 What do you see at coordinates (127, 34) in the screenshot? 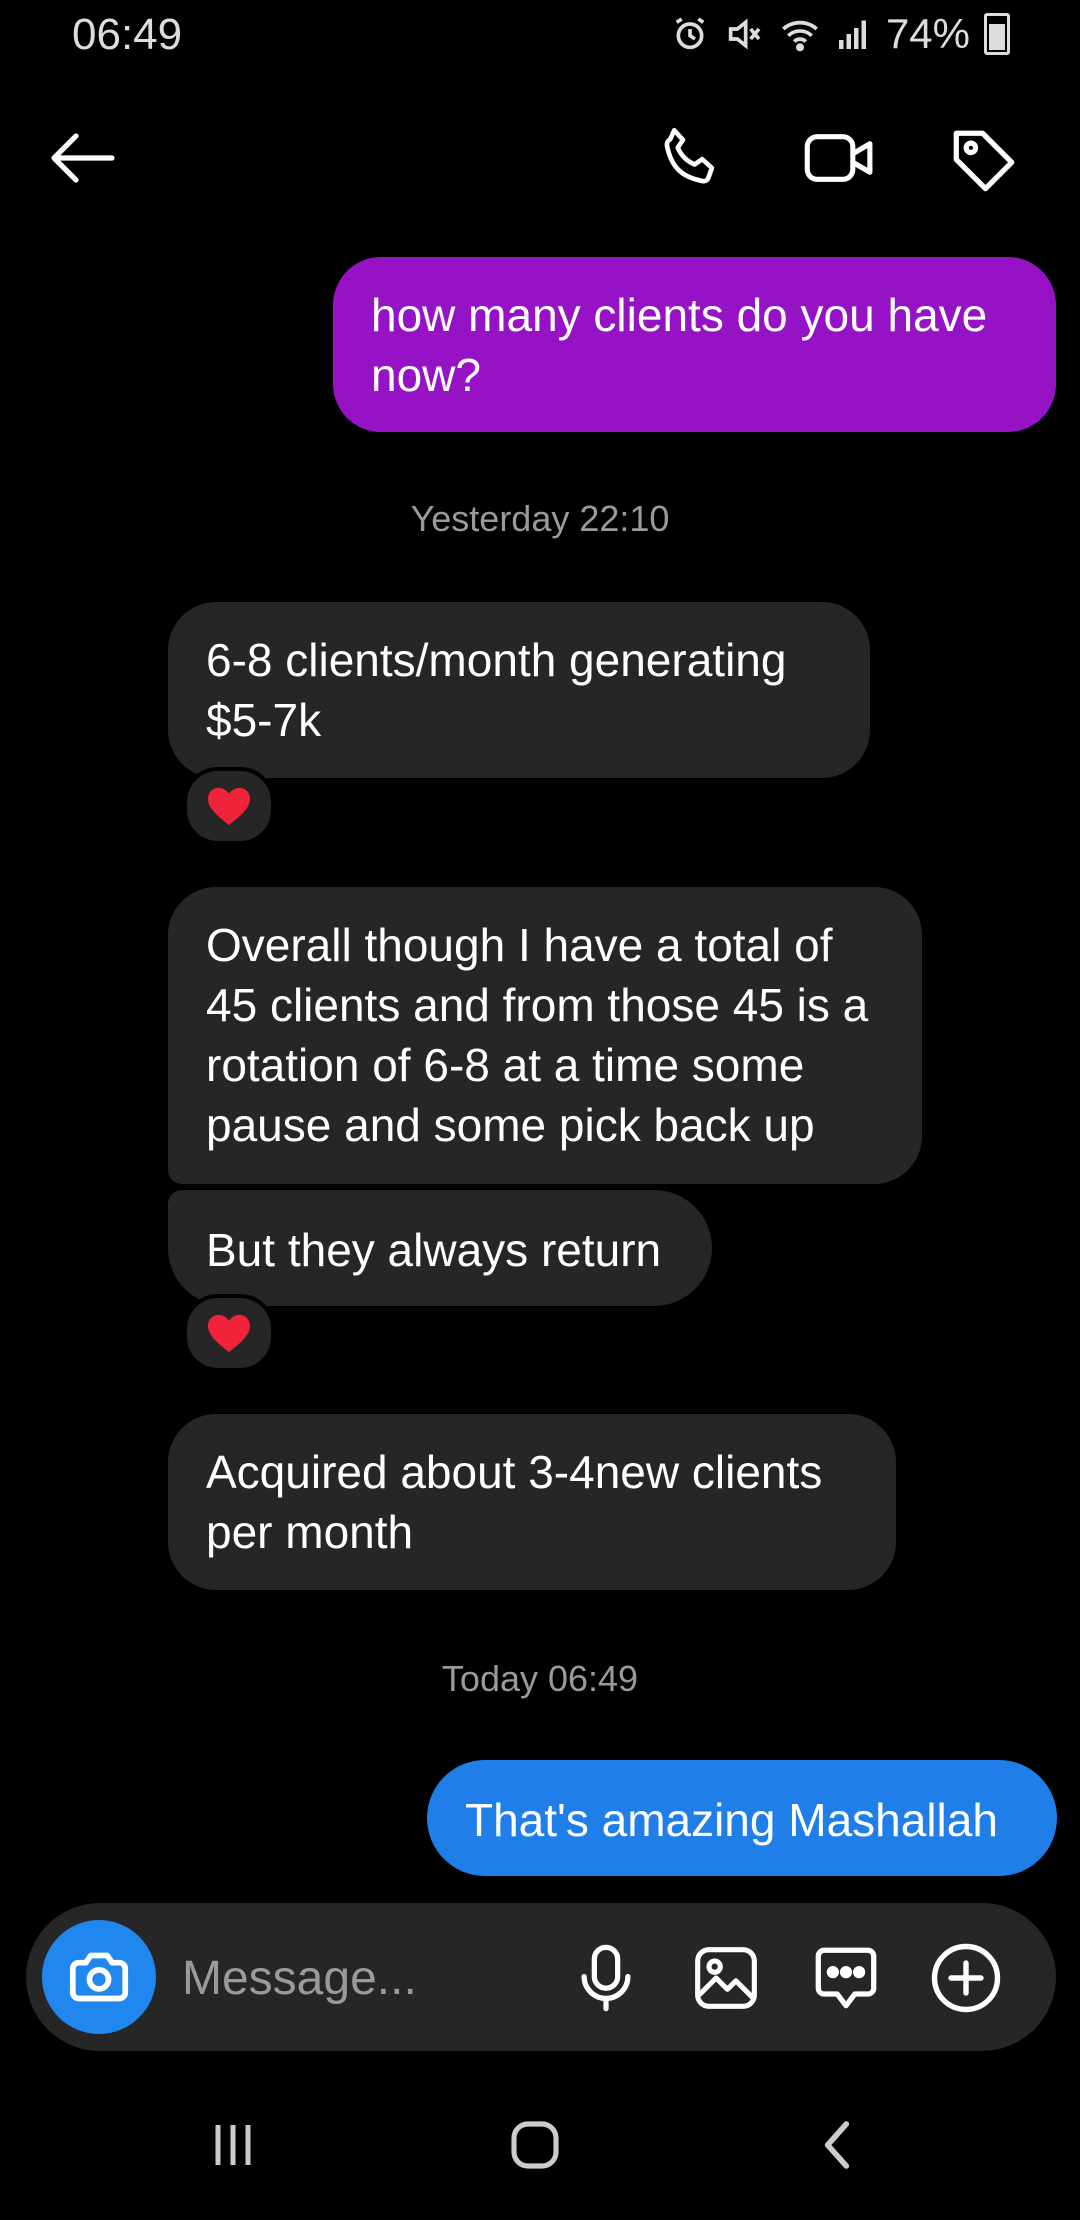
I see `status-time: 06:49` at bounding box center [127, 34].